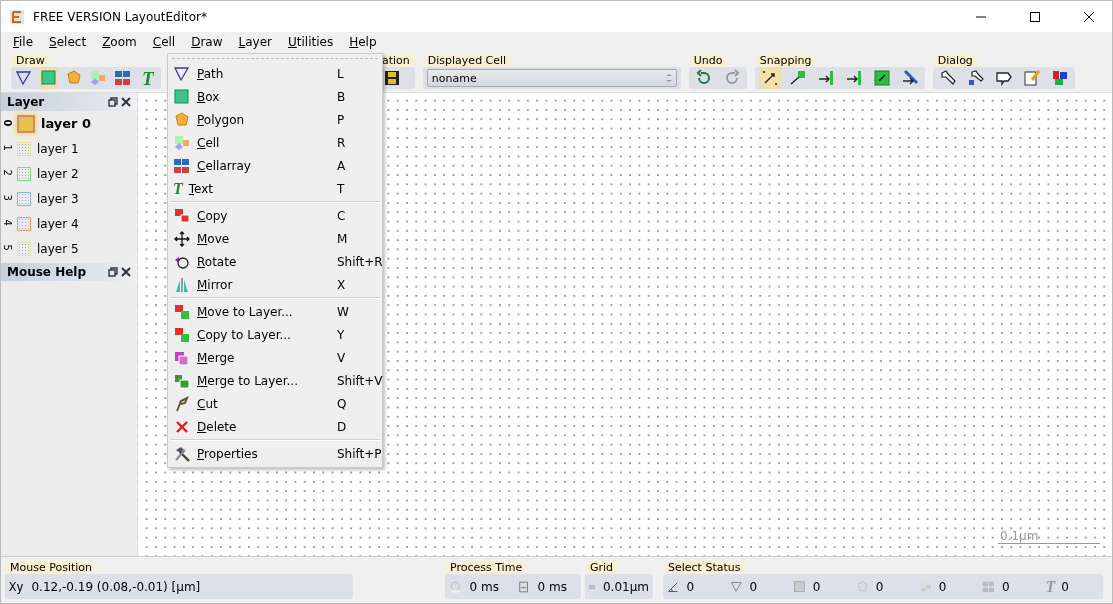 This screenshot has width=1113, height=604. I want to click on layer-item: 3 layer 3, so click(69, 198).